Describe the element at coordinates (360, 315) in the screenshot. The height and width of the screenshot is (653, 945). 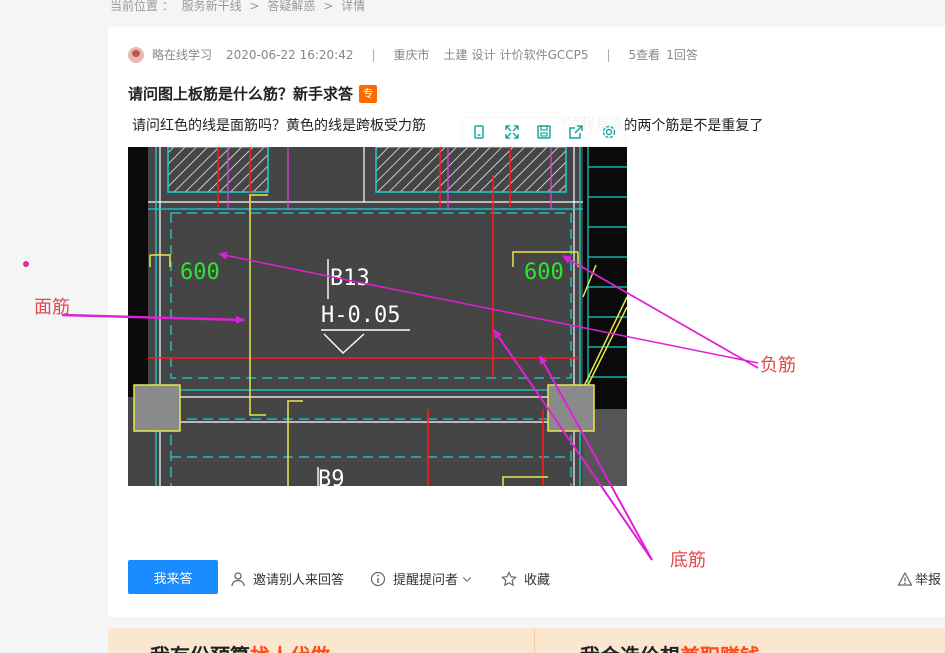
I see `slab-elevation-label: H-0.05` at that location.